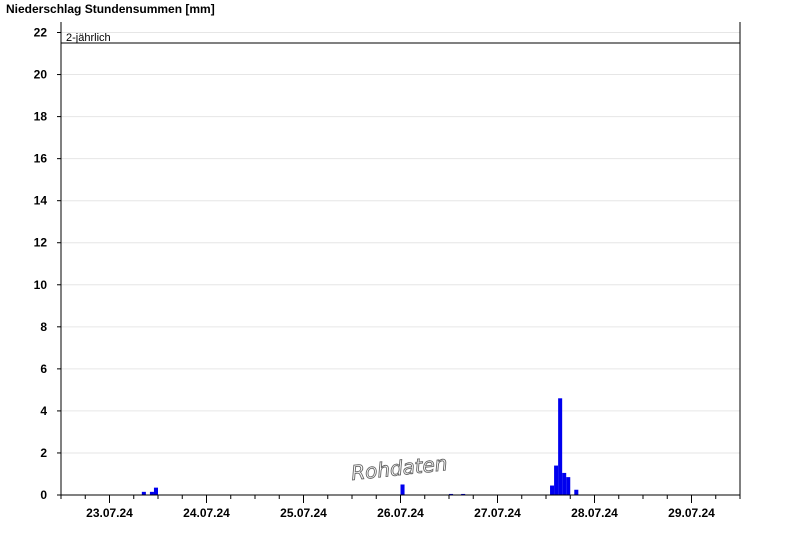 This screenshot has width=800, height=550. Describe the element at coordinates (43, 411) in the screenshot. I see `y-tick-label: 4` at that location.